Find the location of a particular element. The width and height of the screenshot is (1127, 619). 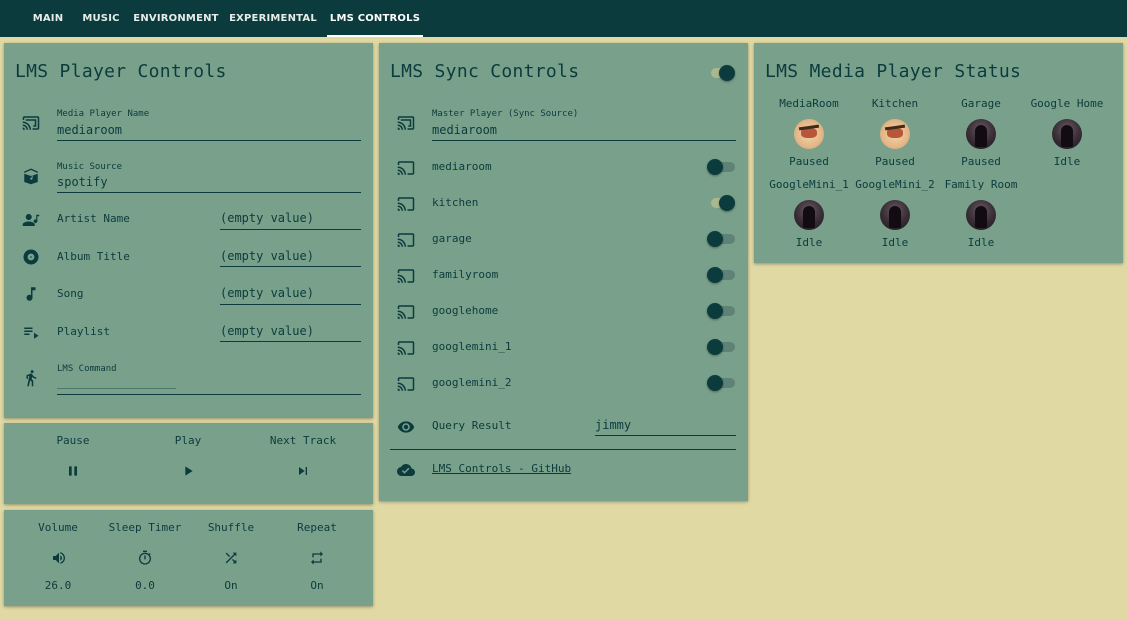

playlist-underline is located at coordinates (290, 341).